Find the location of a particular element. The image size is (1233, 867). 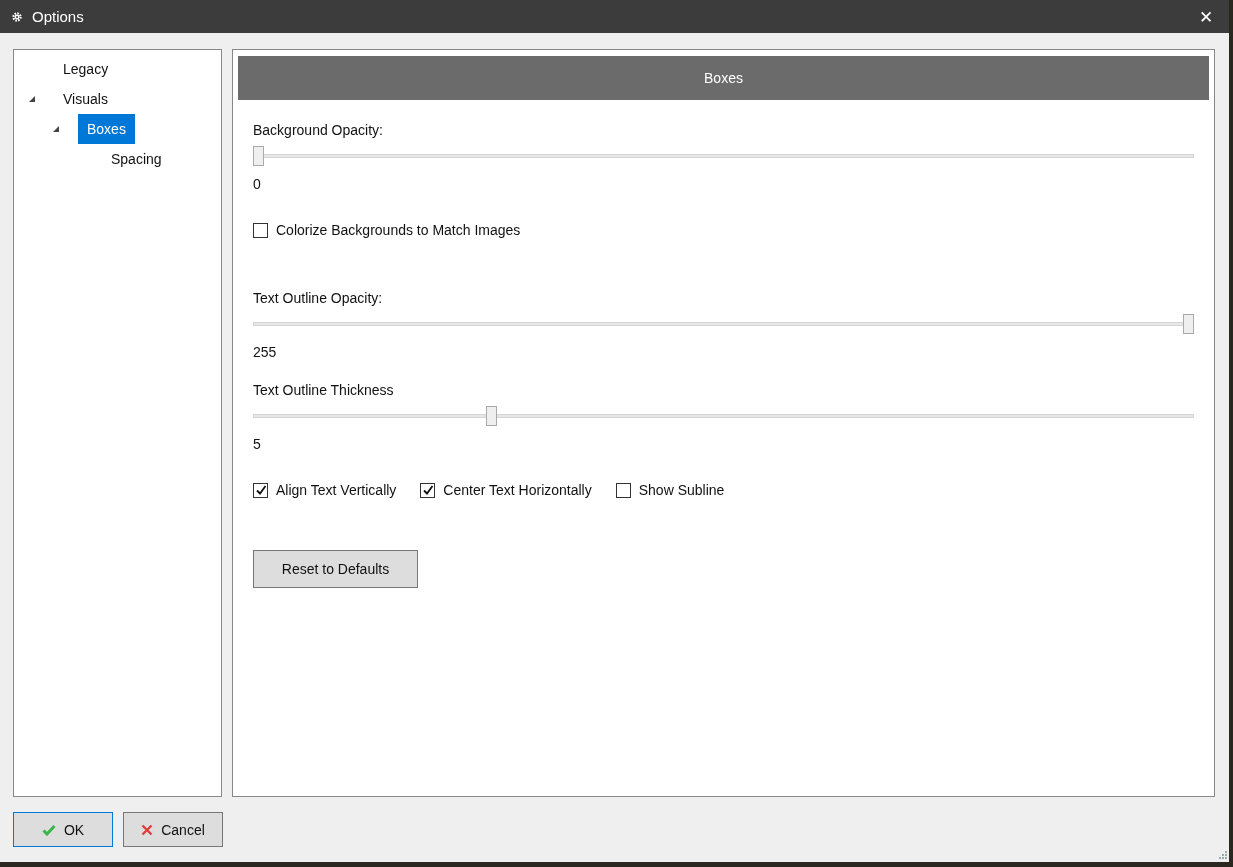

checkbox-label: Center Text Horizontally is located at coordinates (517, 490).